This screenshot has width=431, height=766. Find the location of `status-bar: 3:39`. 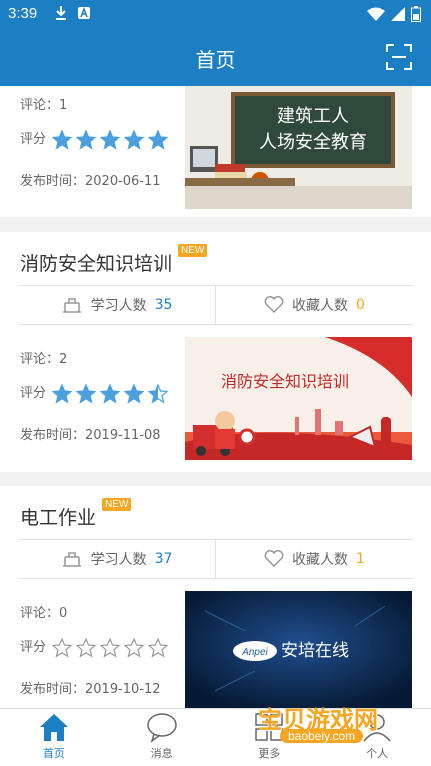

status-bar: 3:39 is located at coordinates (215, 15).